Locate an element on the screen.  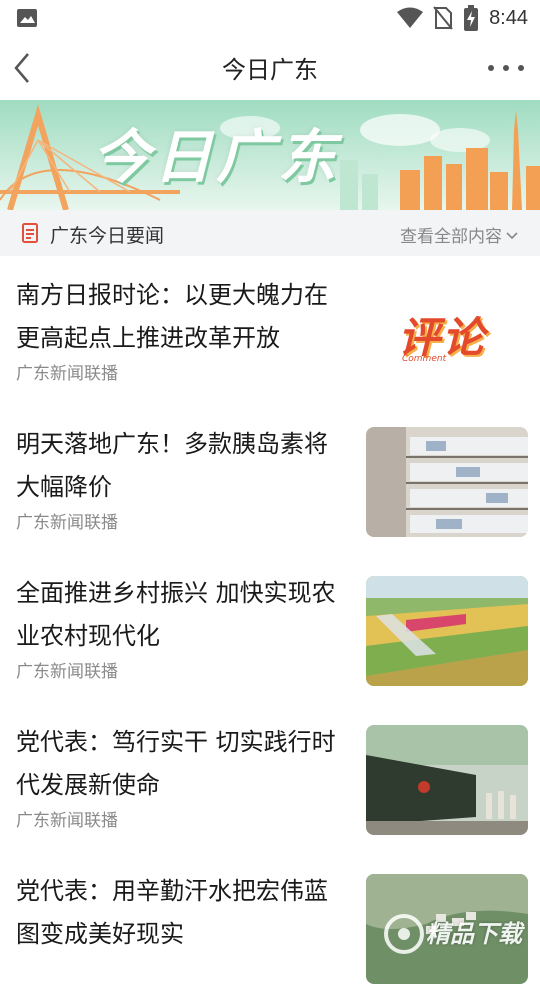
chevron-down-icon is located at coordinates (512, 235).